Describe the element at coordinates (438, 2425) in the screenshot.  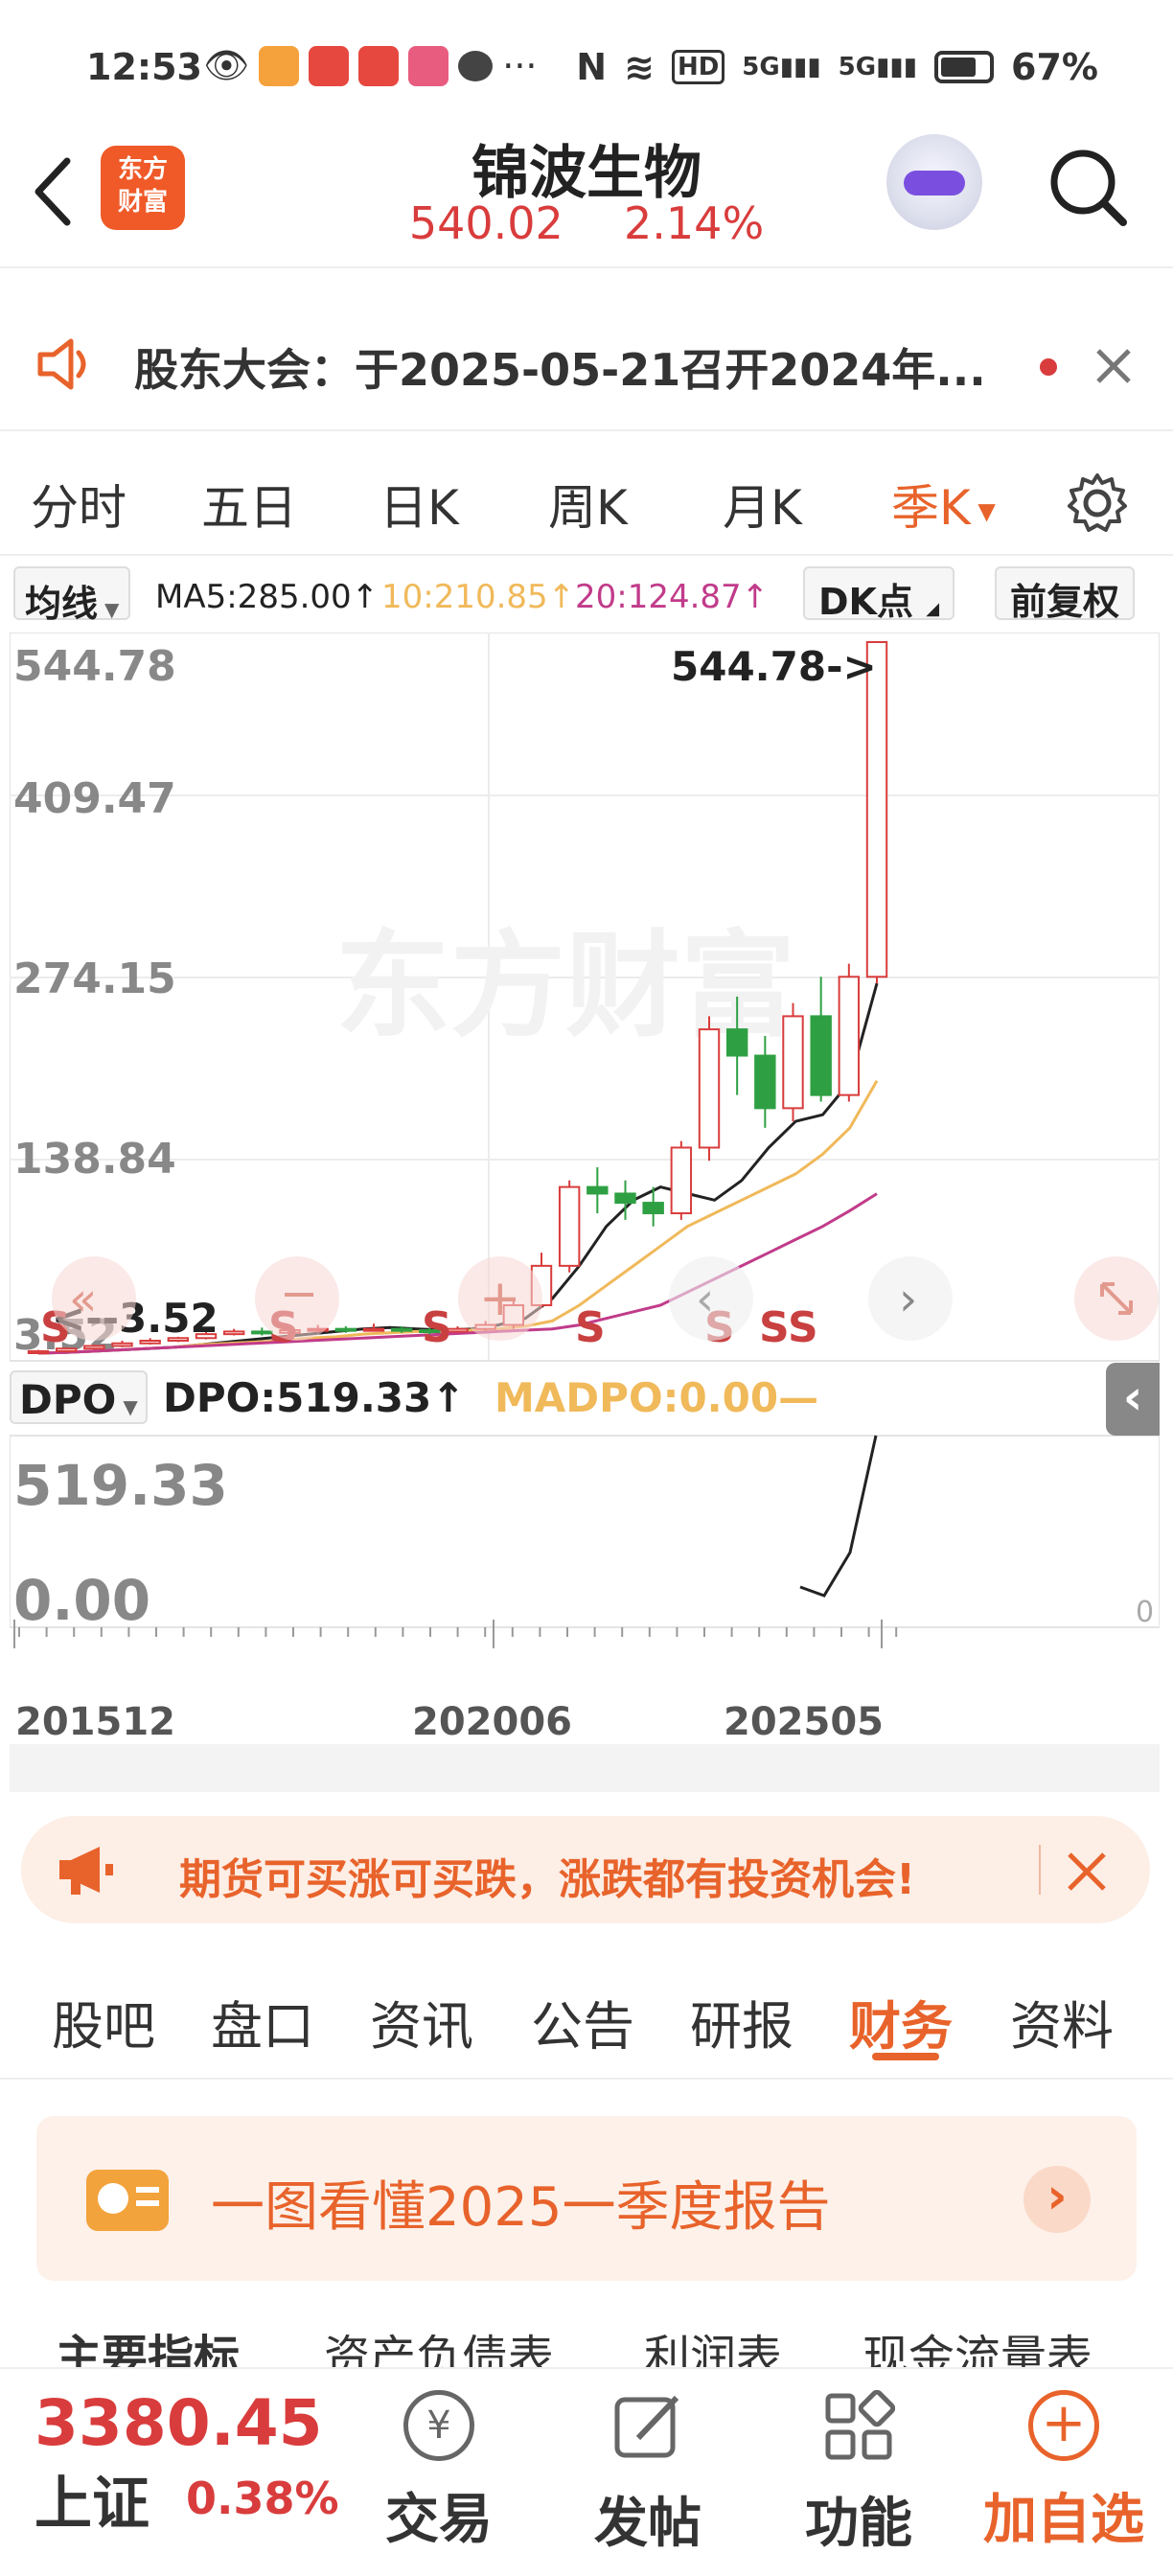
I see `yen-circle-icon: ¥` at that location.